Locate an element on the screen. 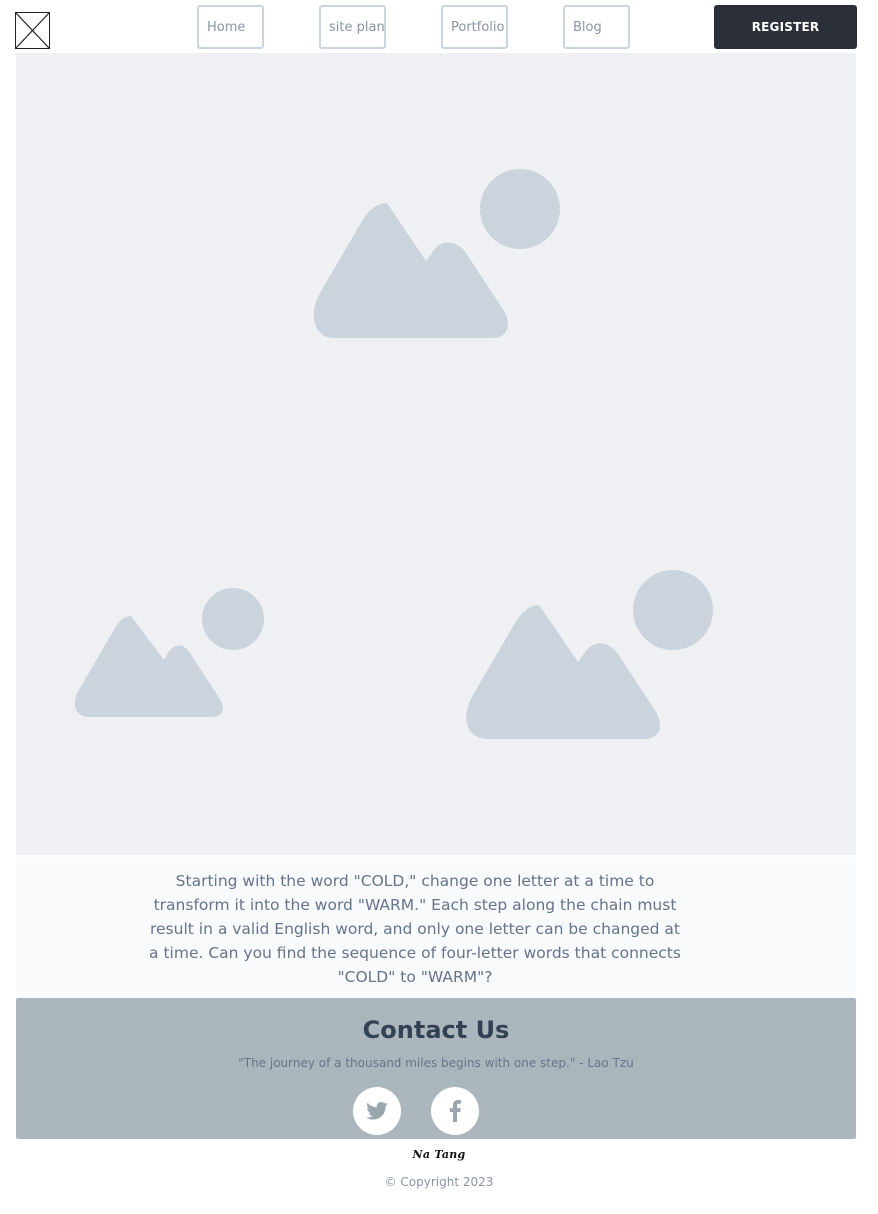  facebook-icon is located at coordinates (455, 1111).